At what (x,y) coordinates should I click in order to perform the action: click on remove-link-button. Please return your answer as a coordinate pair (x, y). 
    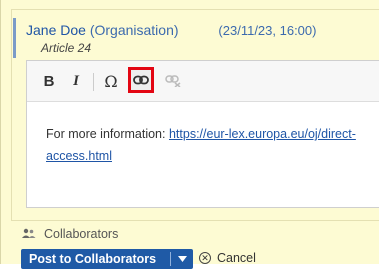
    Looking at the image, I should click on (173, 81).